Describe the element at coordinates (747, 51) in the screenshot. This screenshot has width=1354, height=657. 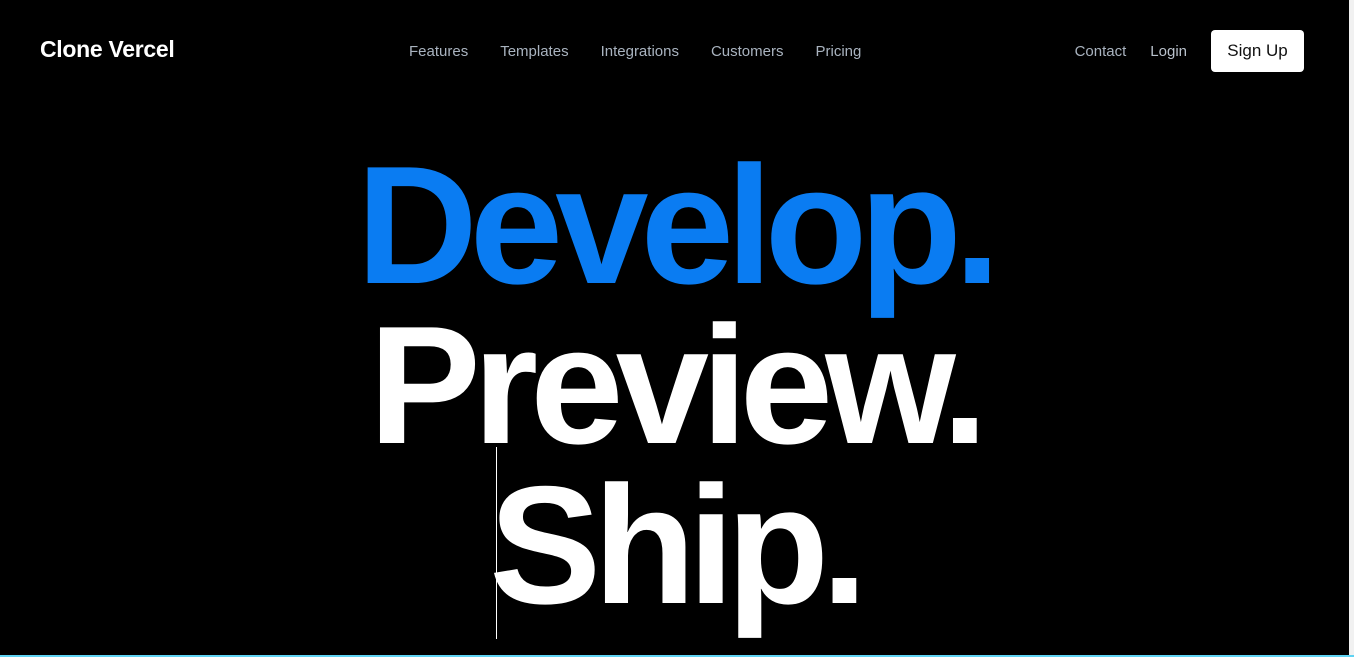
I see `nav-link-customers: Customers` at that location.